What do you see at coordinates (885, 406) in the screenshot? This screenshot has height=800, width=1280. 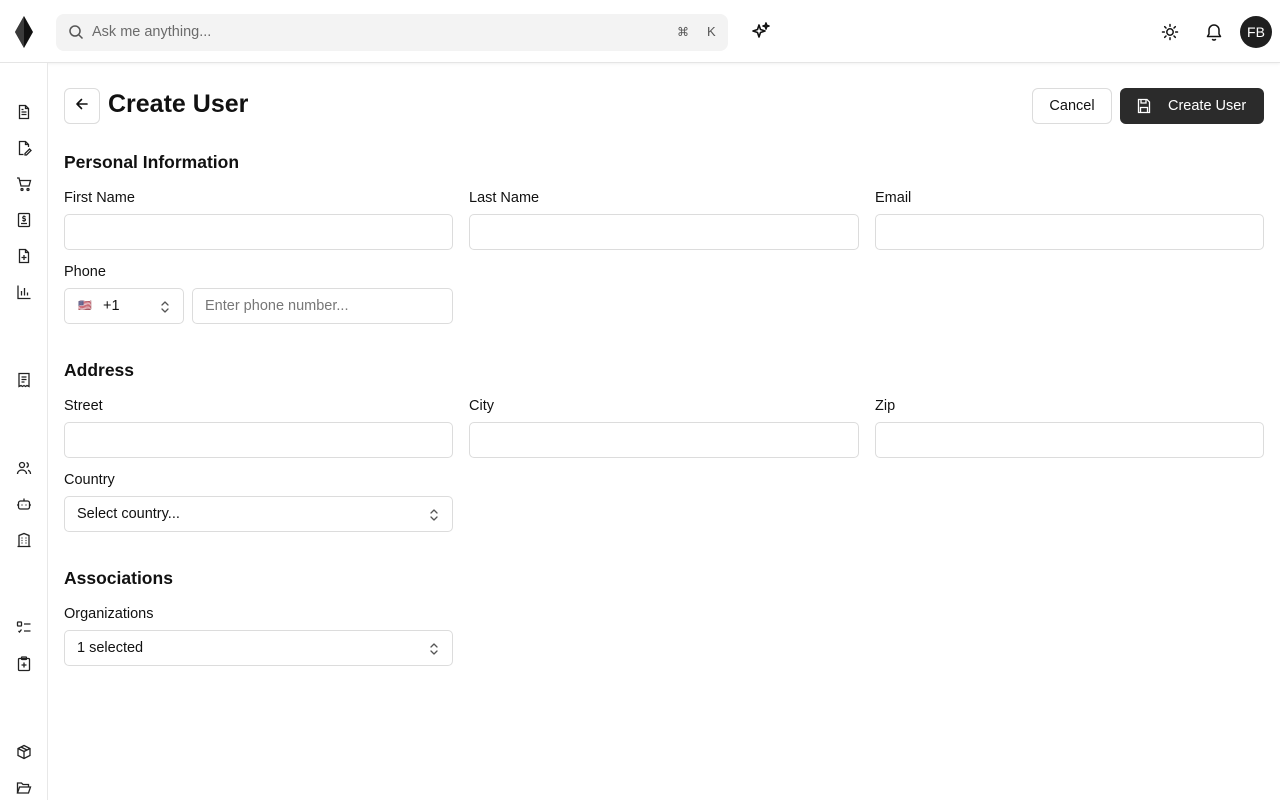 I see `zip-label: Zip` at bounding box center [885, 406].